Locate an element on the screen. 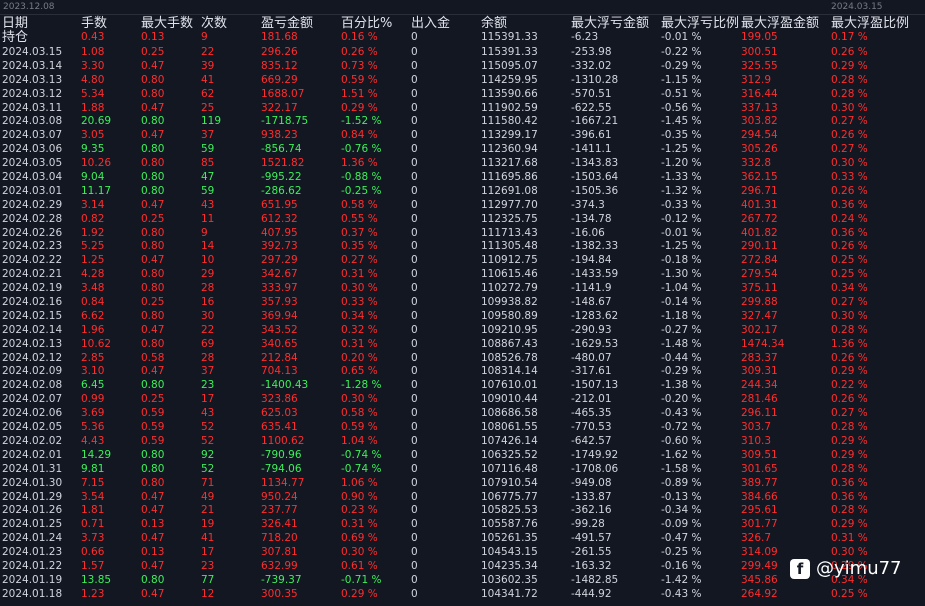 The width and height of the screenshot is (925, 606). cell-max-float-loss-pct: -1.42 % is located at coordinates (681, 579).